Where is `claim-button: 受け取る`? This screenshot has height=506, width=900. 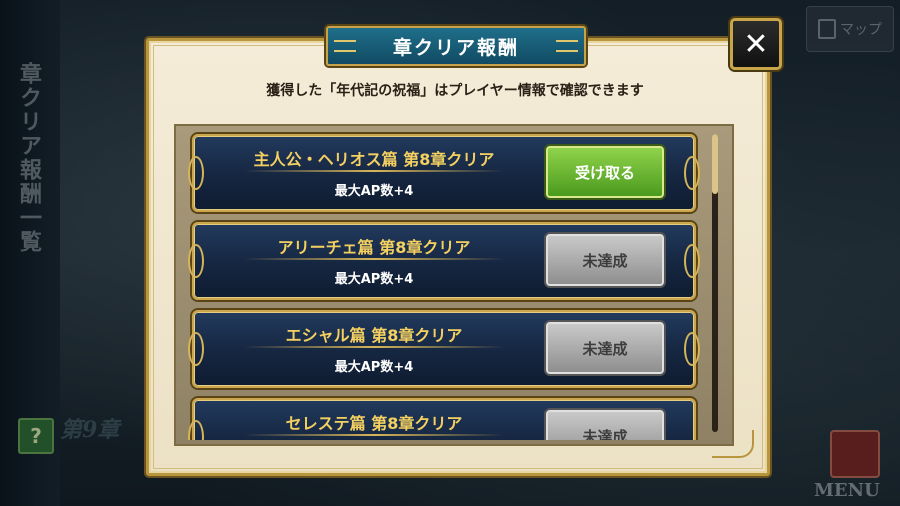
claim-button: 受け取る is located at coordinates (605, 172).